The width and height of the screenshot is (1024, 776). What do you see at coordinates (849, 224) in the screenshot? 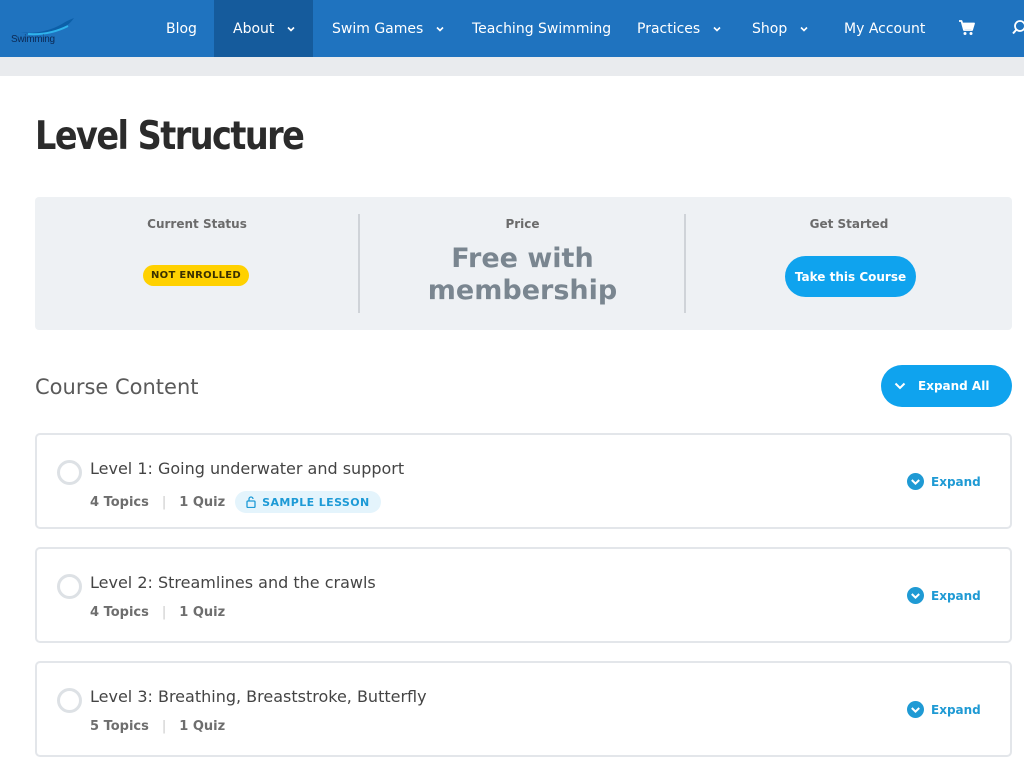
I see `get-started-label: Get Started` at bounding box center [849, 224].